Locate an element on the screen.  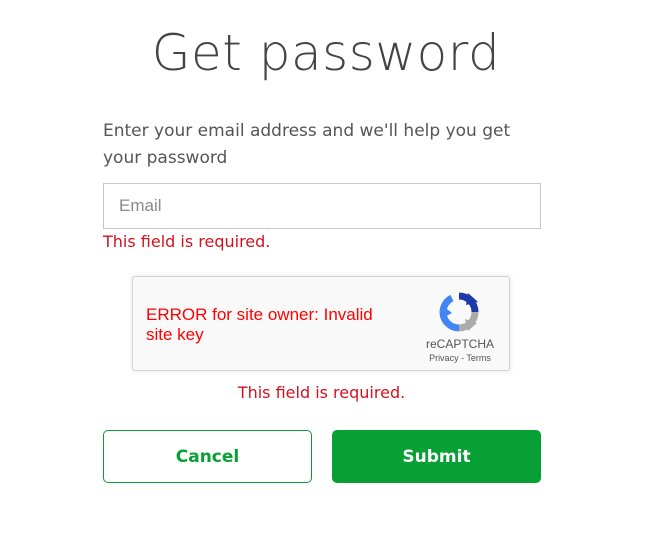
privacy-link: Privacy is located at coordinates (444, 358).